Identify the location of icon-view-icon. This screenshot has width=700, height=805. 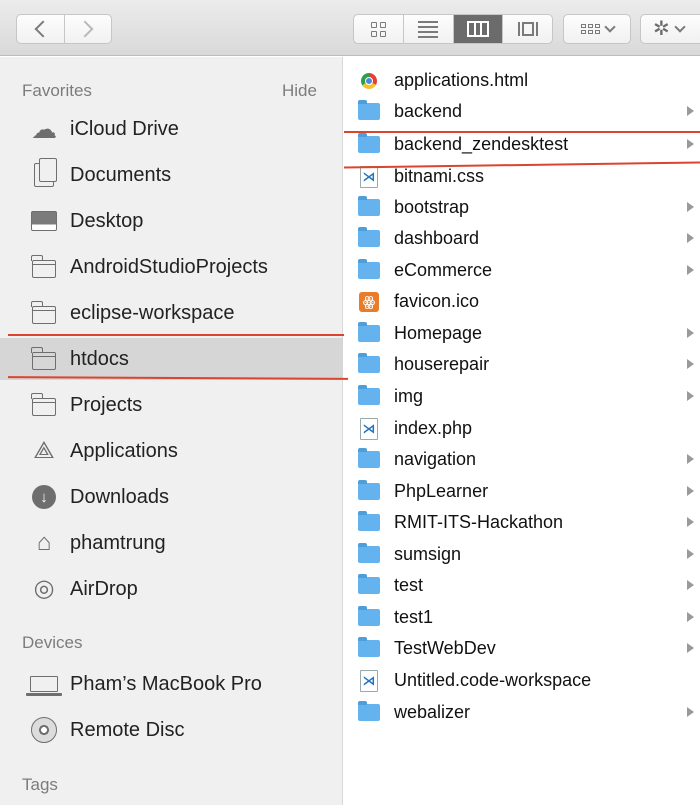
(378, 29).